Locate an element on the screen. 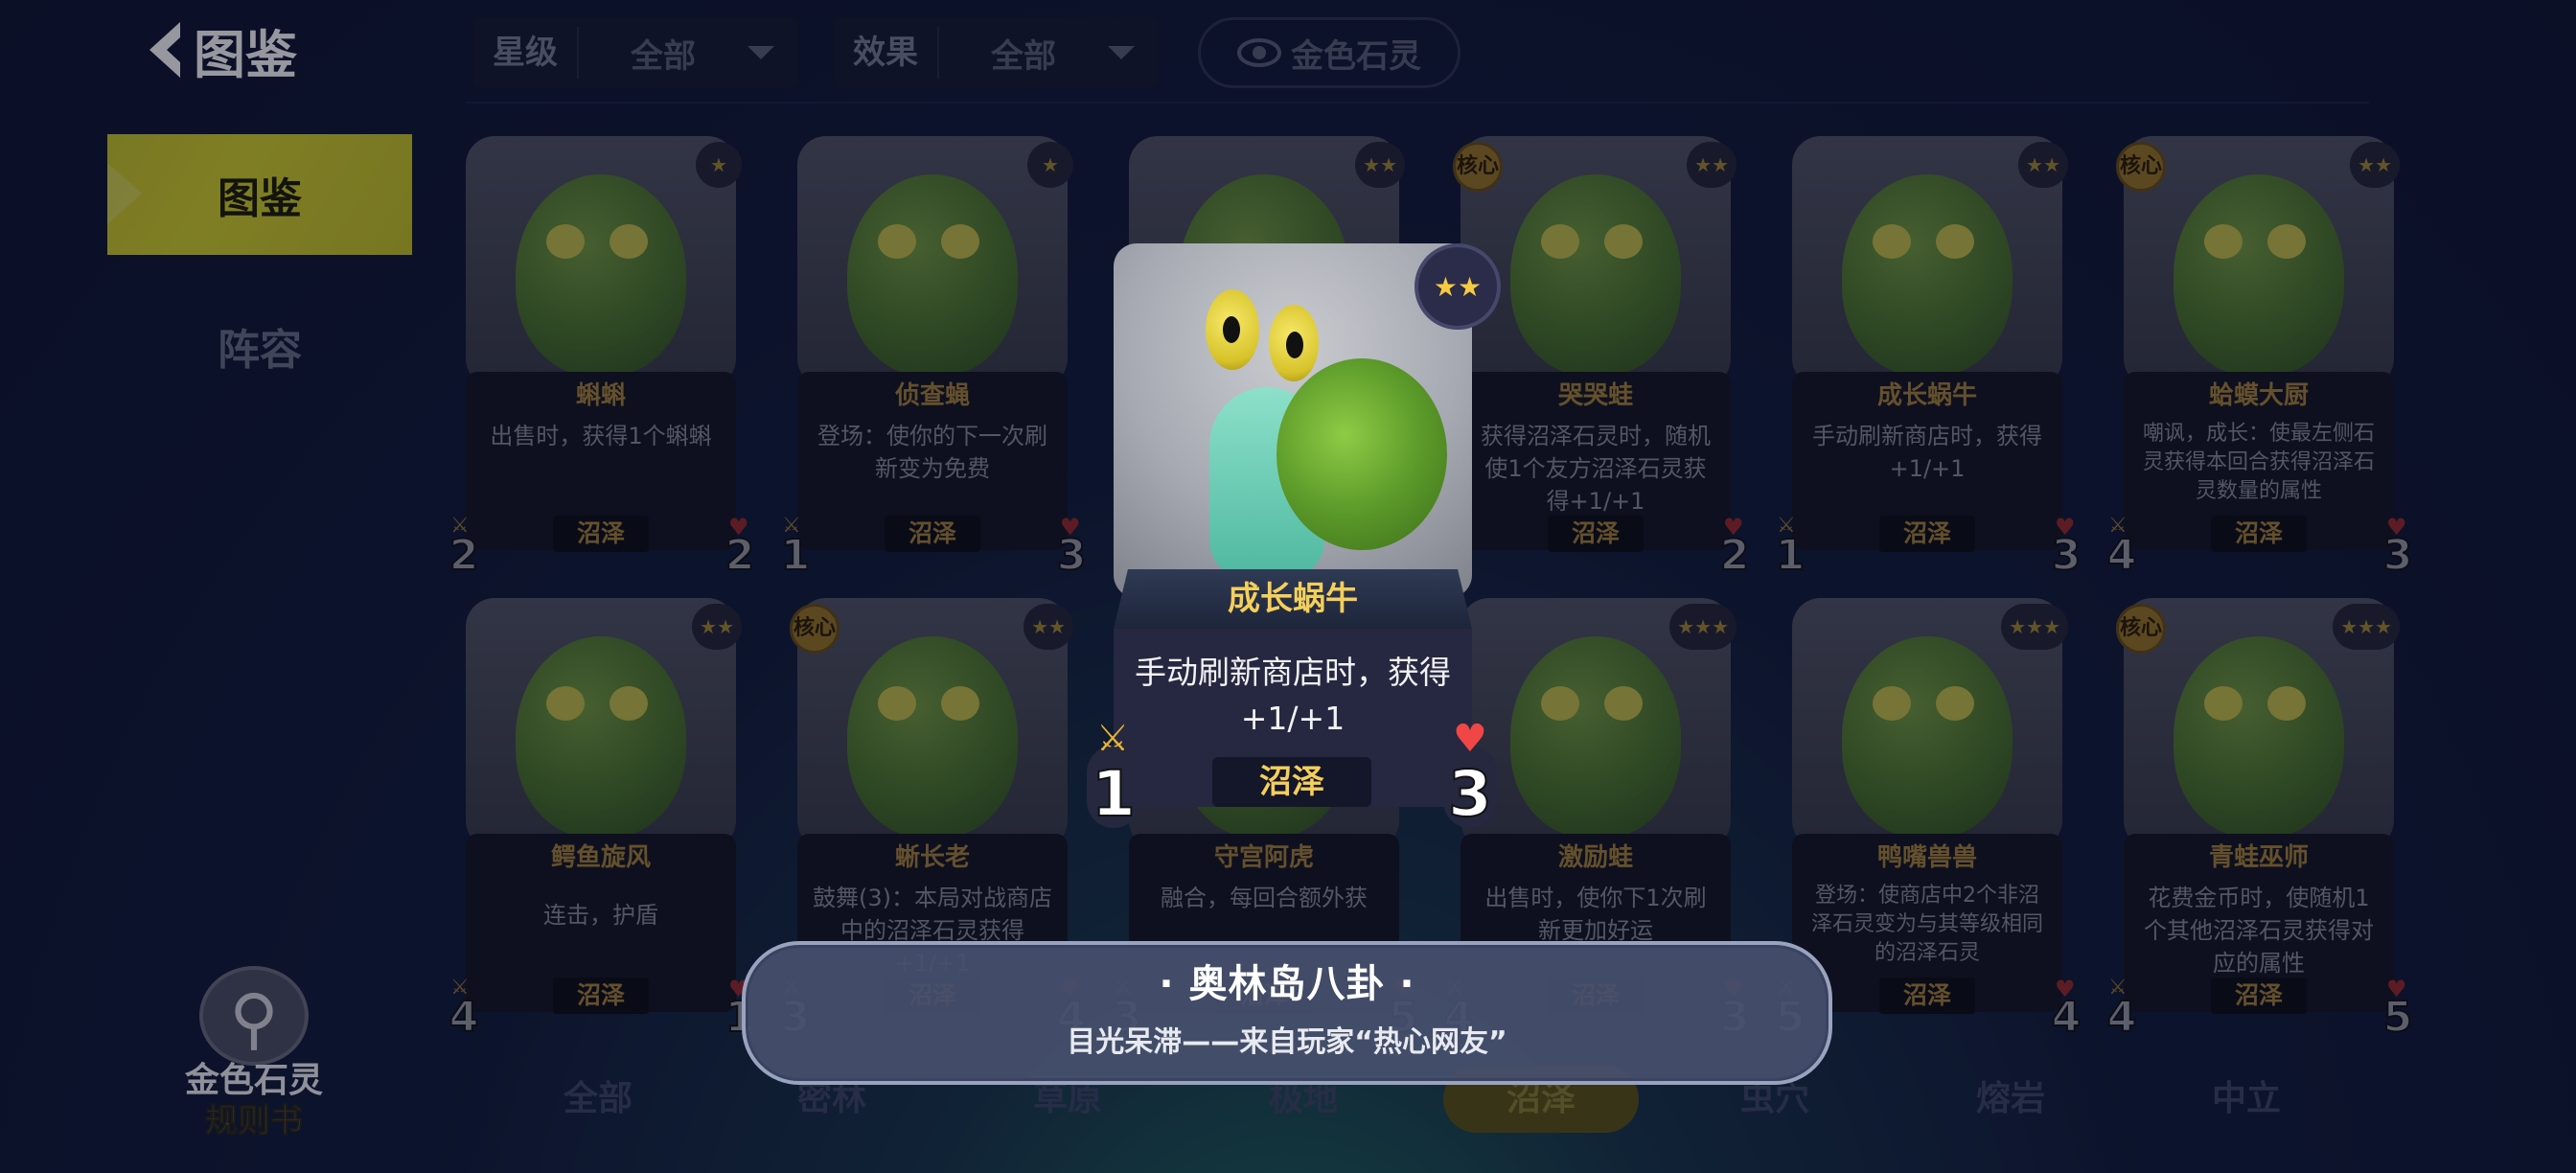  card-detail-popup: ★★ 成长蜗牛 手动刷新商店时，获得+1/+1 沼泽 ⚔ 1 ♥ 3 is located at coordinates (1292, 538).